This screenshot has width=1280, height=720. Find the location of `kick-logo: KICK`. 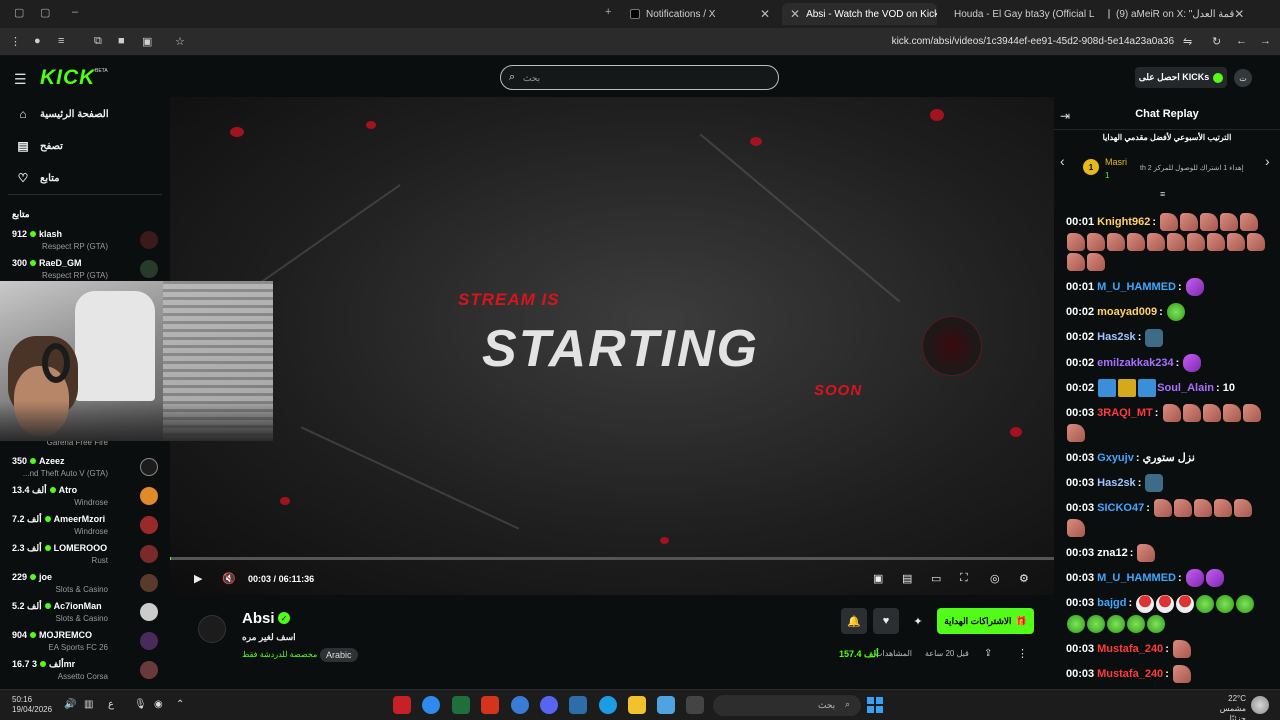

kick-logo: KICK is located at coordinates (67, 78).